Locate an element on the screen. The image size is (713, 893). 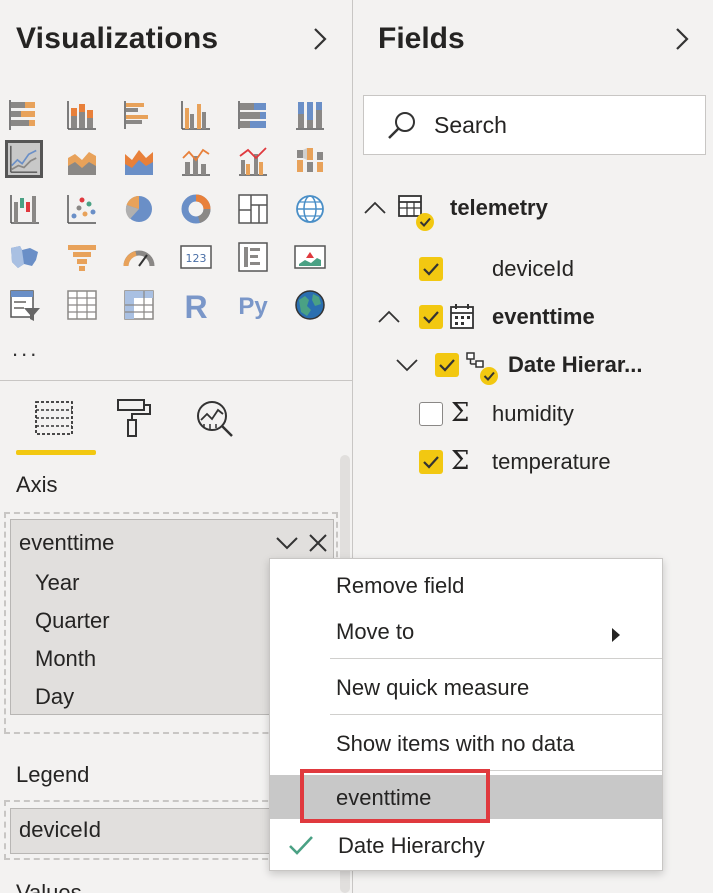
collapse-visualizations-chevron-icon is located at coordinates (320, 39).